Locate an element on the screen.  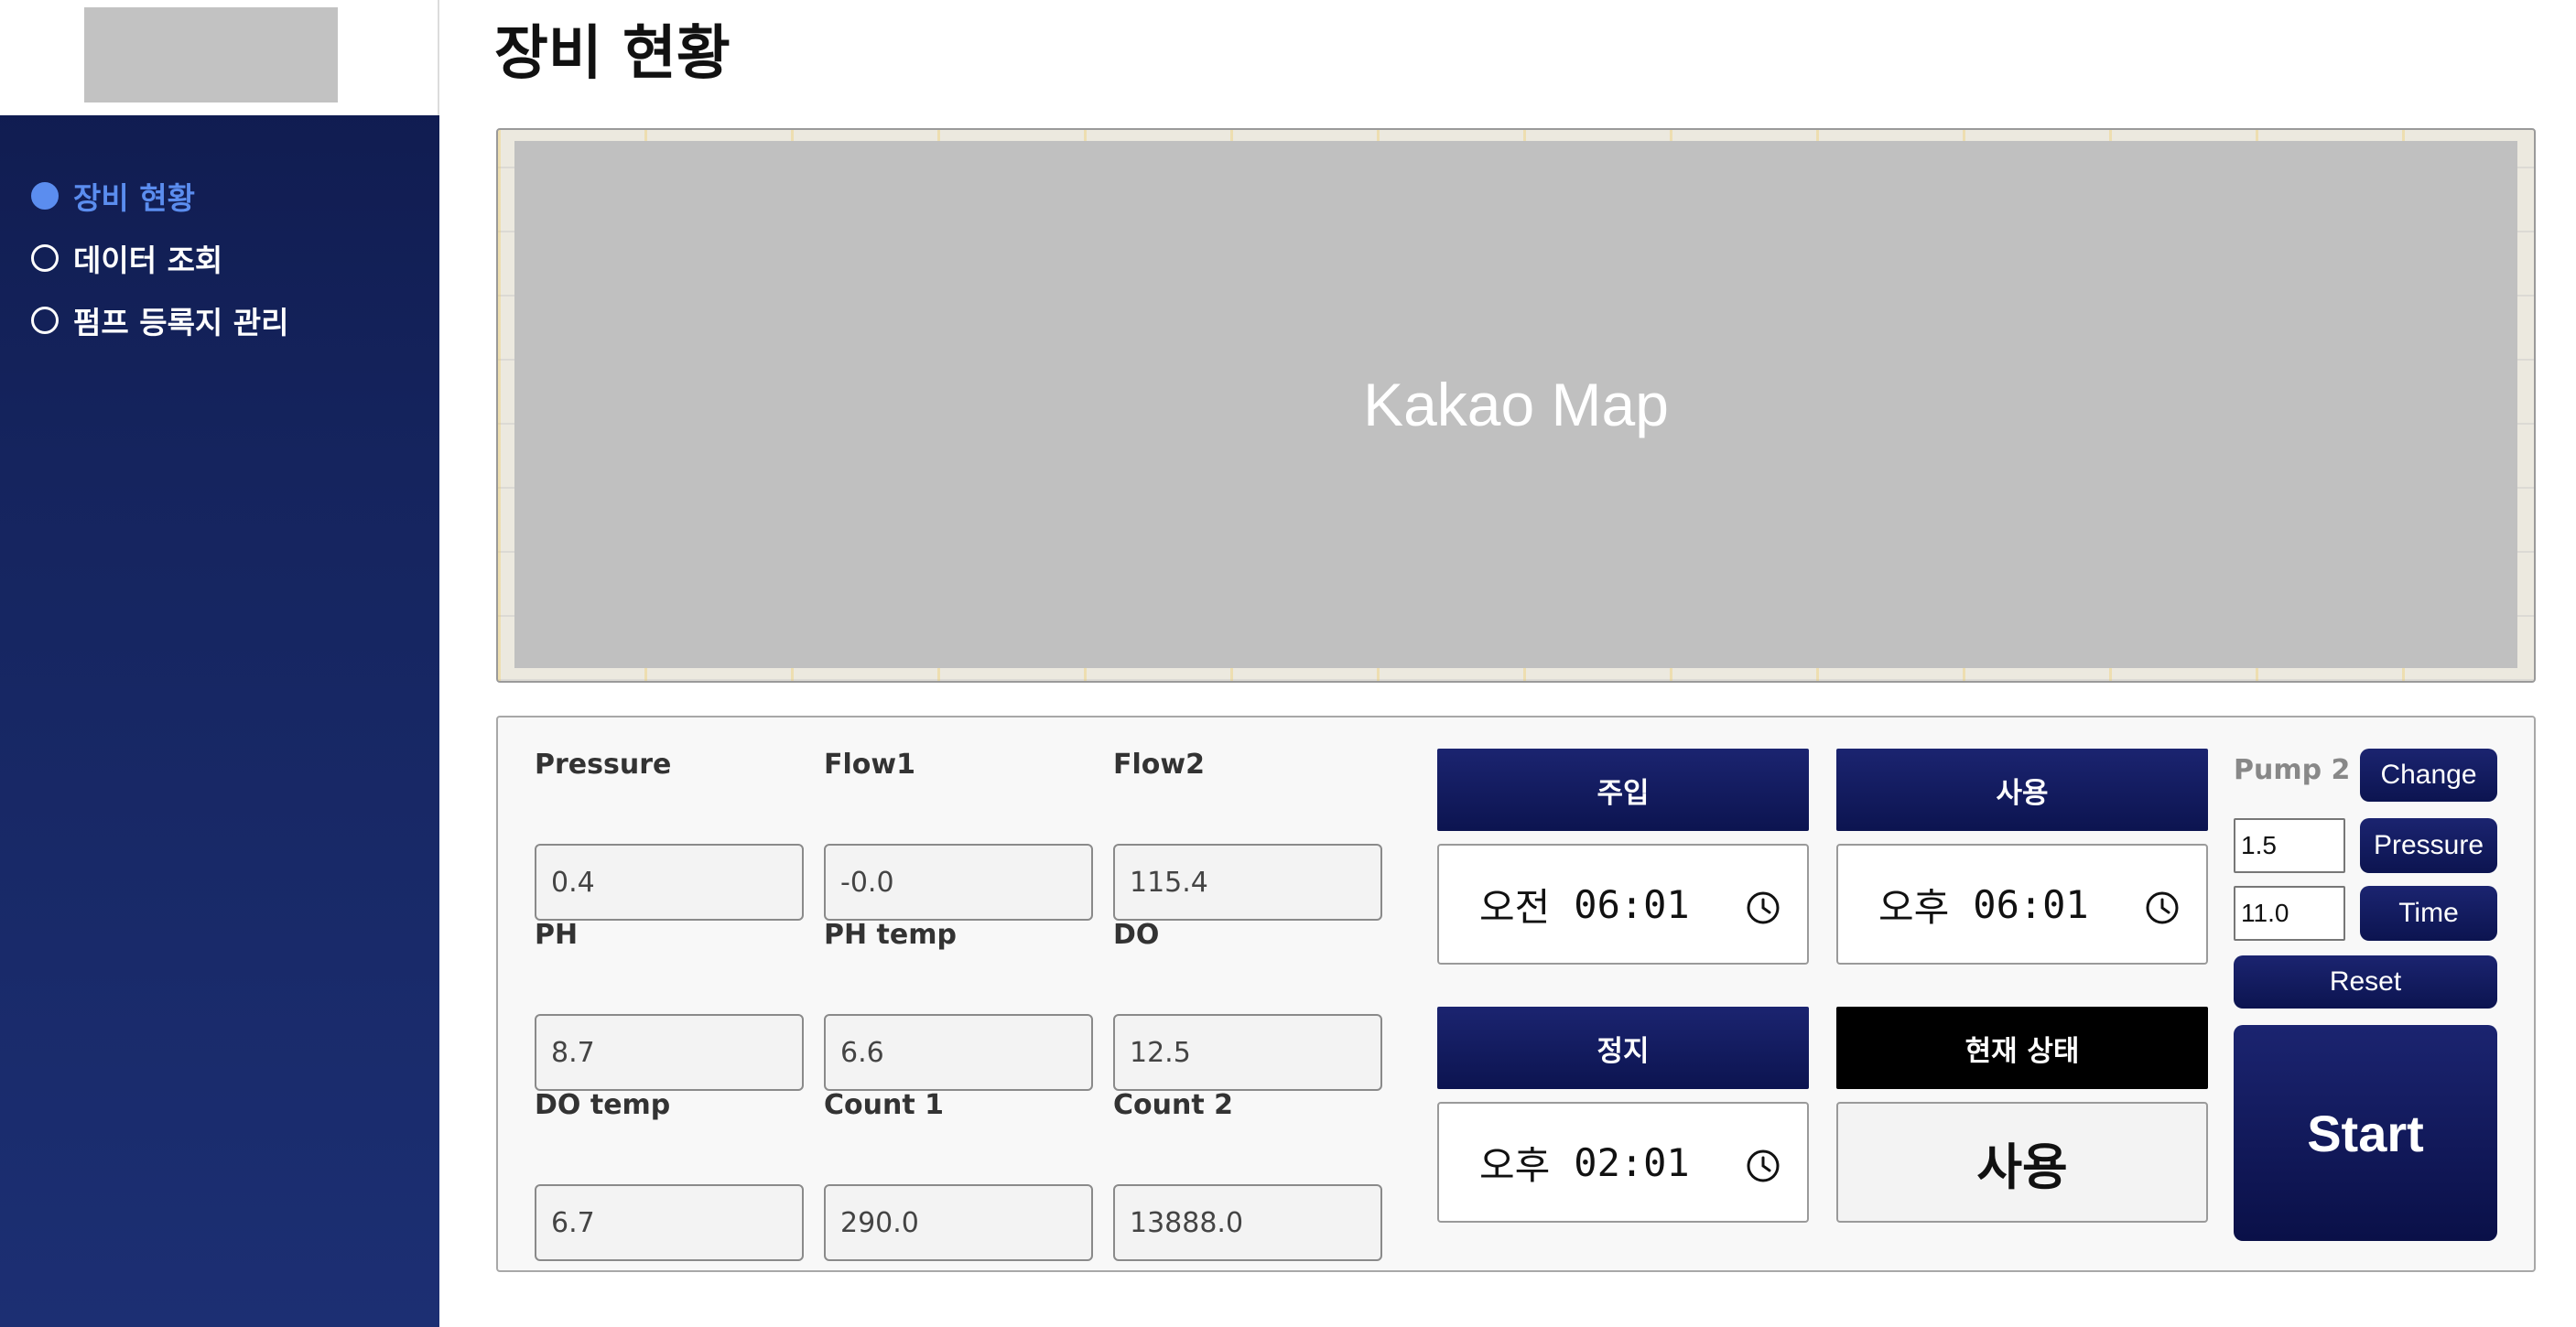
use-header: 사용 is located at coordinates (2022, 790).